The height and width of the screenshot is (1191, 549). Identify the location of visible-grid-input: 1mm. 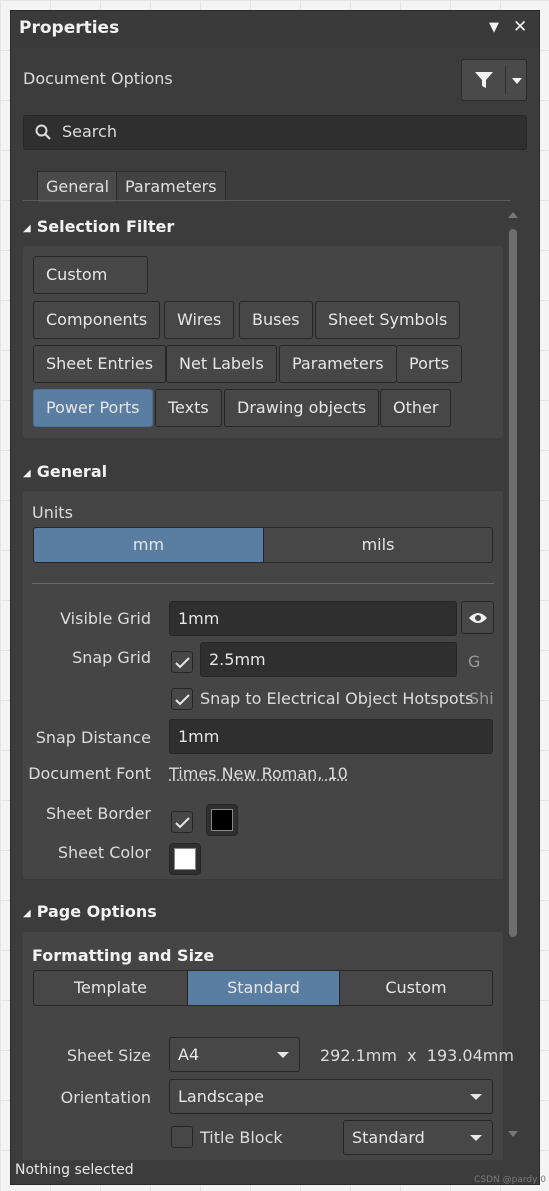
(313, 618).